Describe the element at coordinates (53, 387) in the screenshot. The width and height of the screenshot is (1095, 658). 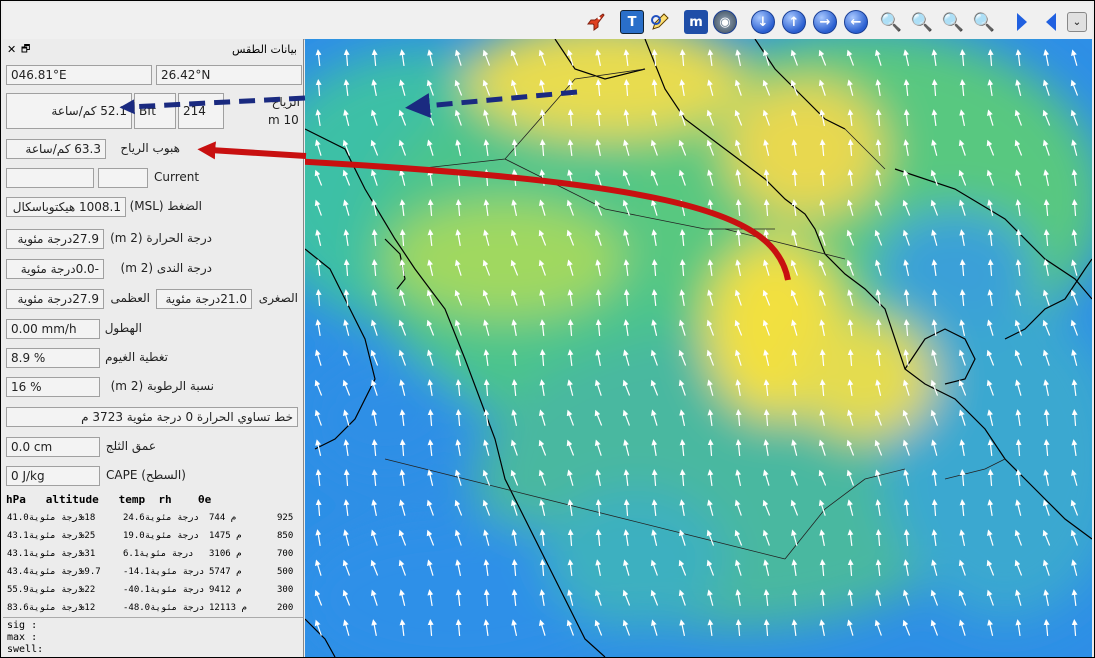
I see `humidity-value: 16 %` at that location.